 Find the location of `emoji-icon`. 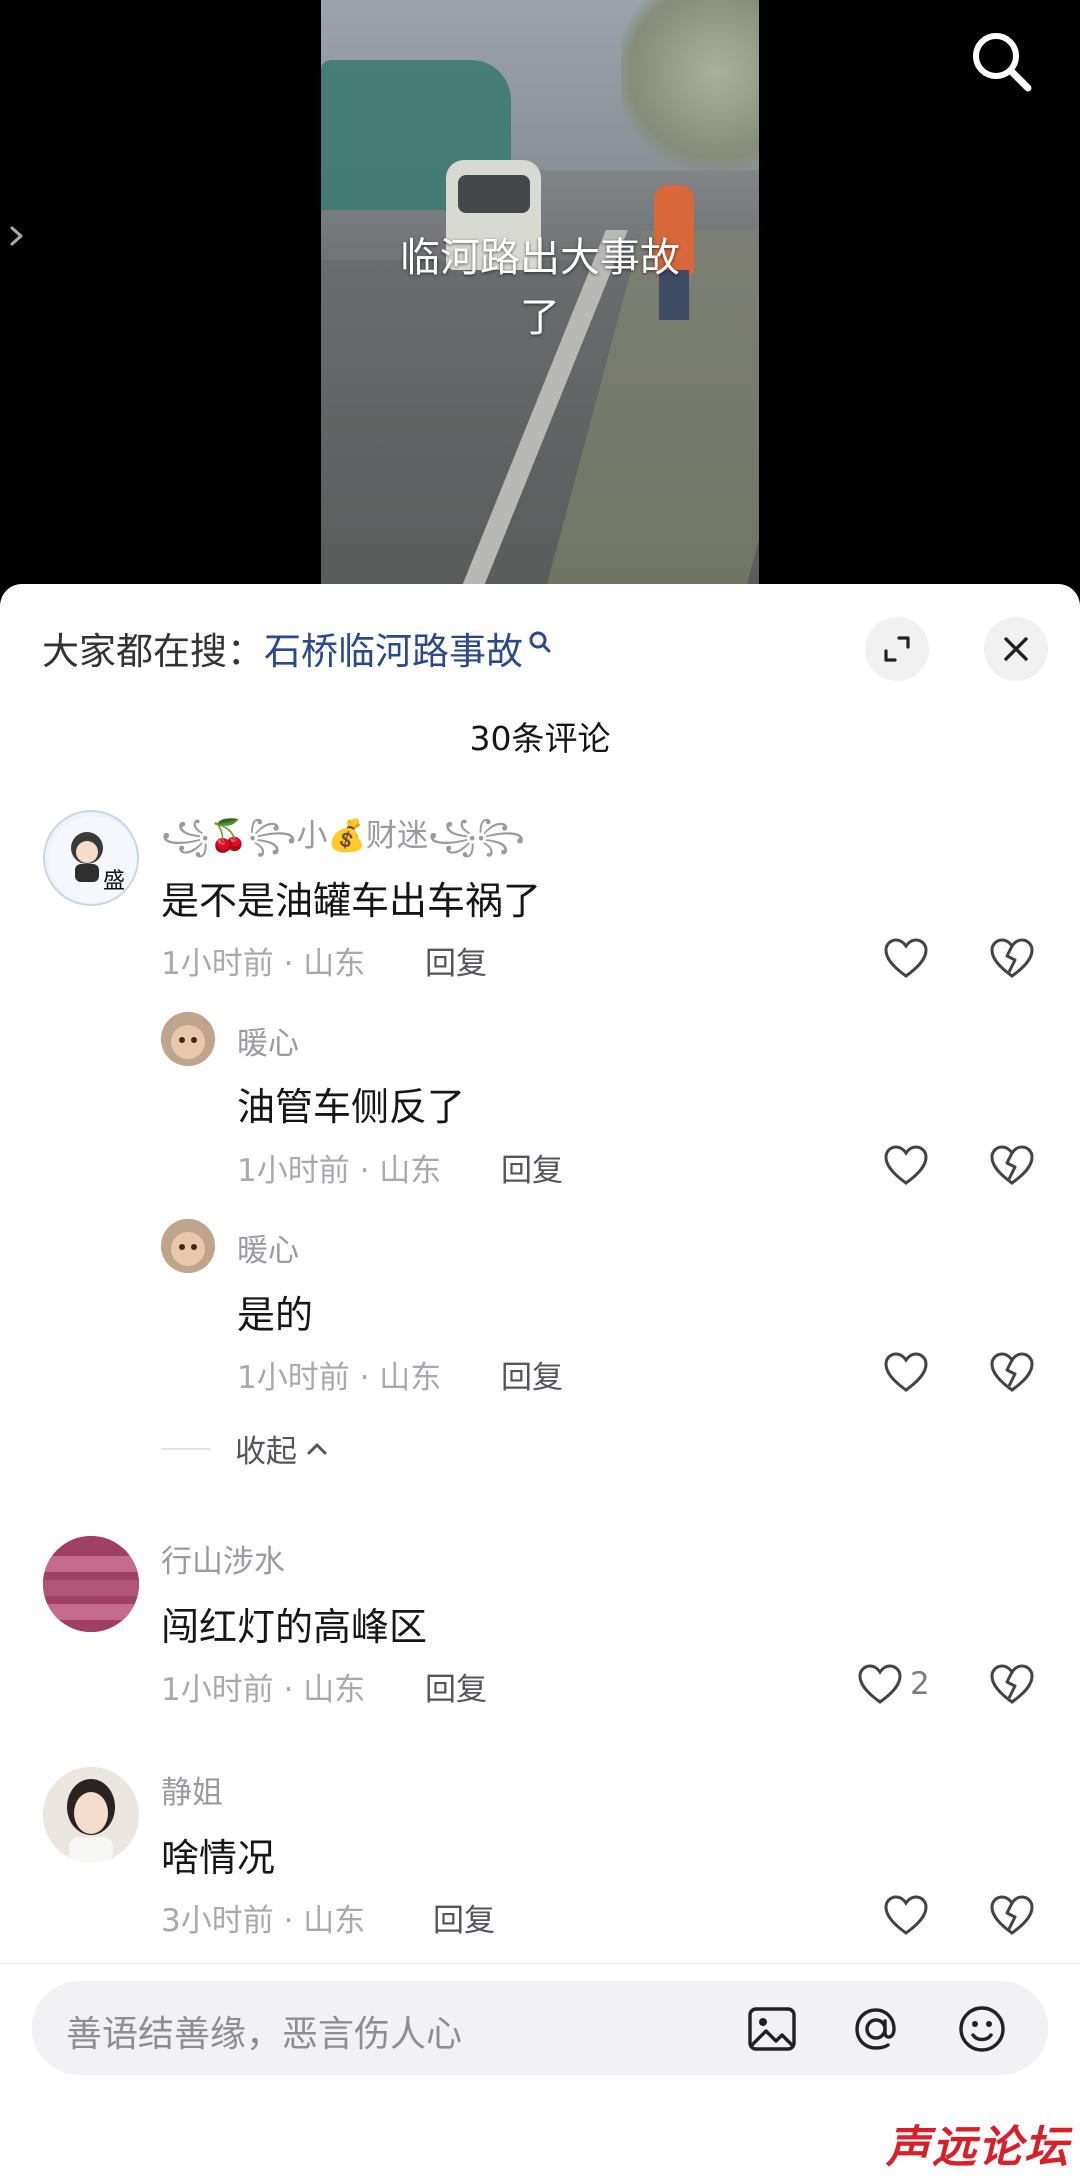

emoji-icon is located at coordinates (982, 2029).